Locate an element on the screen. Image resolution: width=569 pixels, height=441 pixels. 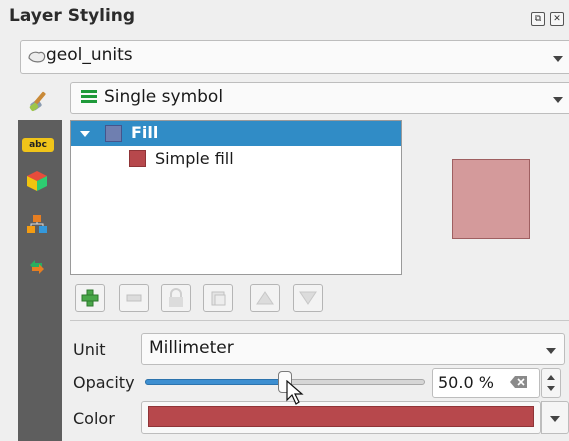
remove-symbol-layer-button is located at coordinates (134, 298).